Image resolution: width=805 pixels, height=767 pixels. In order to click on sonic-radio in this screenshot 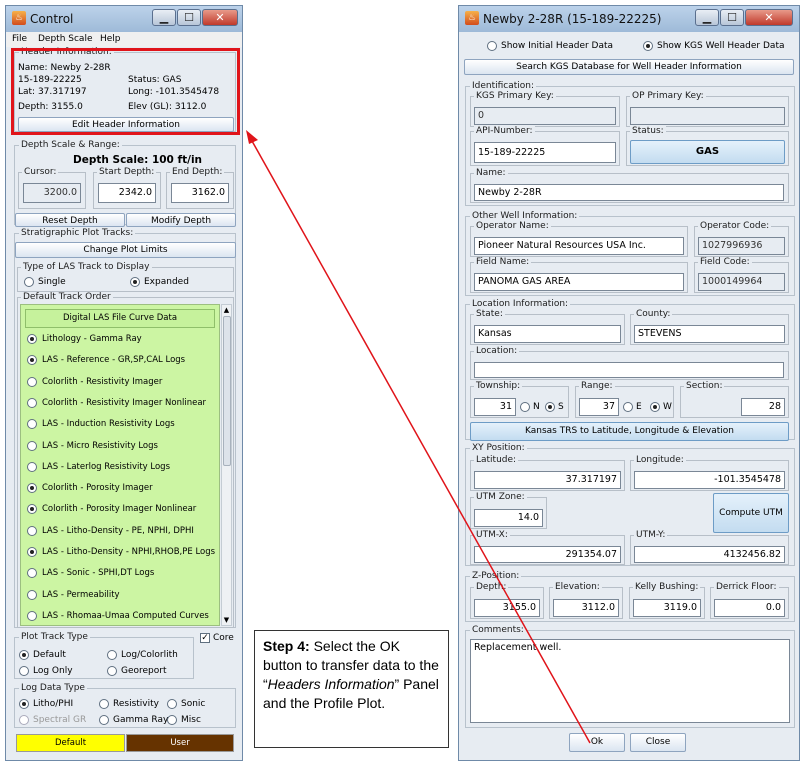, I will do `click(172, 704)`.